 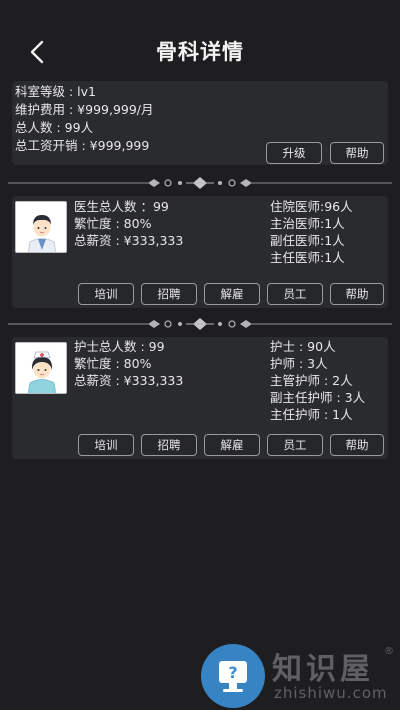 I want to click on doctor-rank-chief: 主任医师:1人, so click(x=307, y=257).